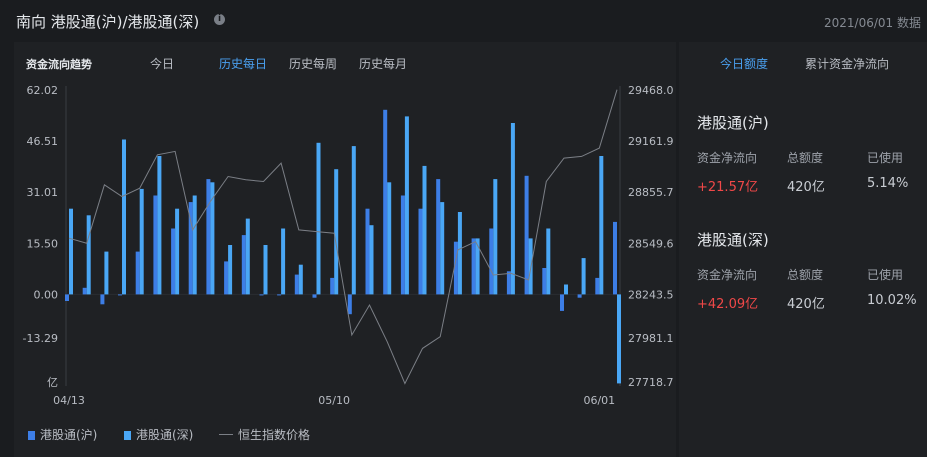 This screenshot has width=927, height=457. I want to click on right-axis-tick: 27981.1, so click(651, 338).